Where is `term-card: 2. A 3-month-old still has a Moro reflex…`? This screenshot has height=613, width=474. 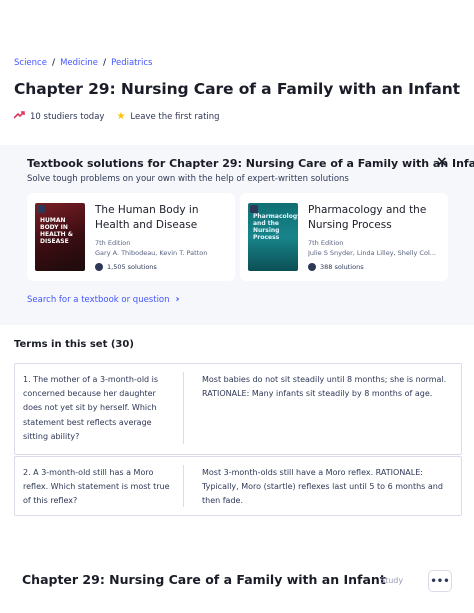 term-card: 2. A 3-month-old still has a Moro reflex… is located at coordinates (238, 486).